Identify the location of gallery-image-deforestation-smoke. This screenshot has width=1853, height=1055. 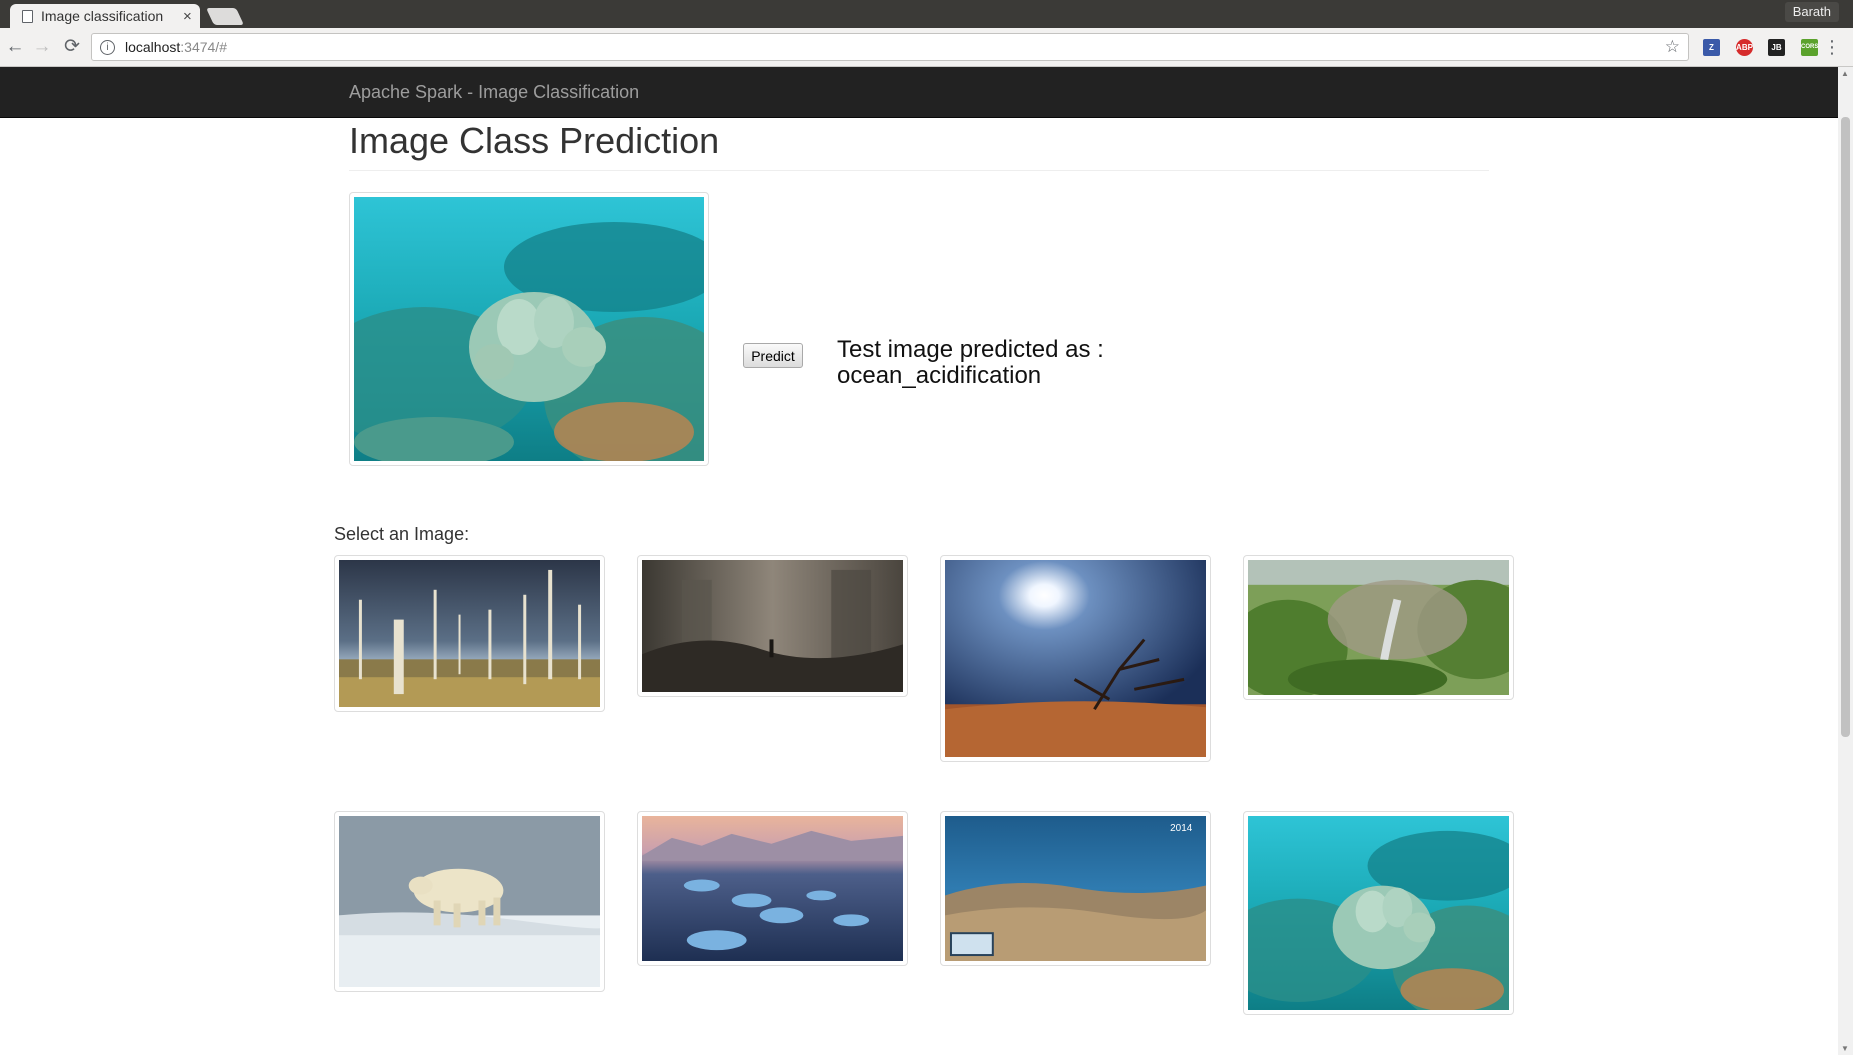
(1378, 627).